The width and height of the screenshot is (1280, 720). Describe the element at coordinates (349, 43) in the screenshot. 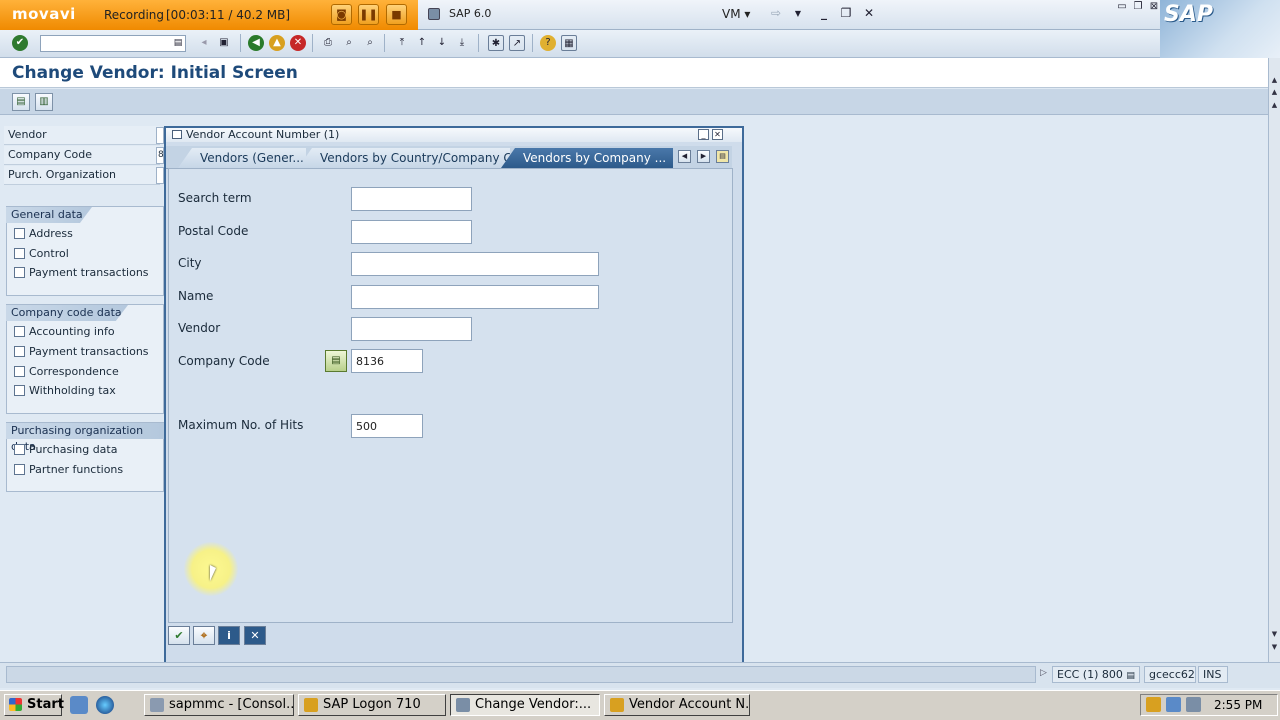

I see `find-icon: ⌕` at that location.